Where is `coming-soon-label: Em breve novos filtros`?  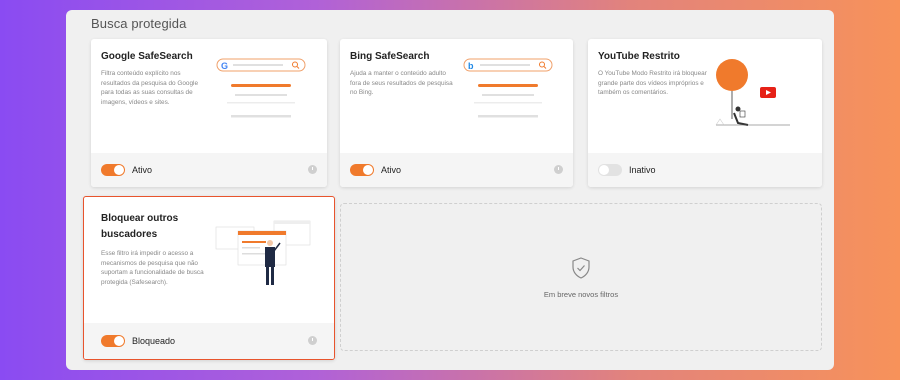 coming-soon-label: Em breve novos filtros is located at coordinates (581, 294).